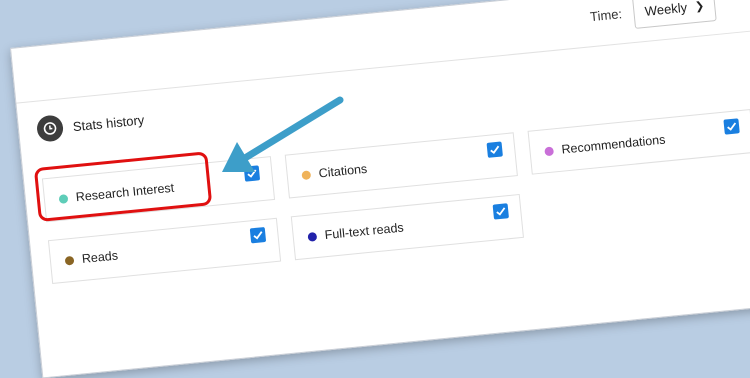  I want to click on metric-card-recommendations: Recommendations, so click(638, 142).